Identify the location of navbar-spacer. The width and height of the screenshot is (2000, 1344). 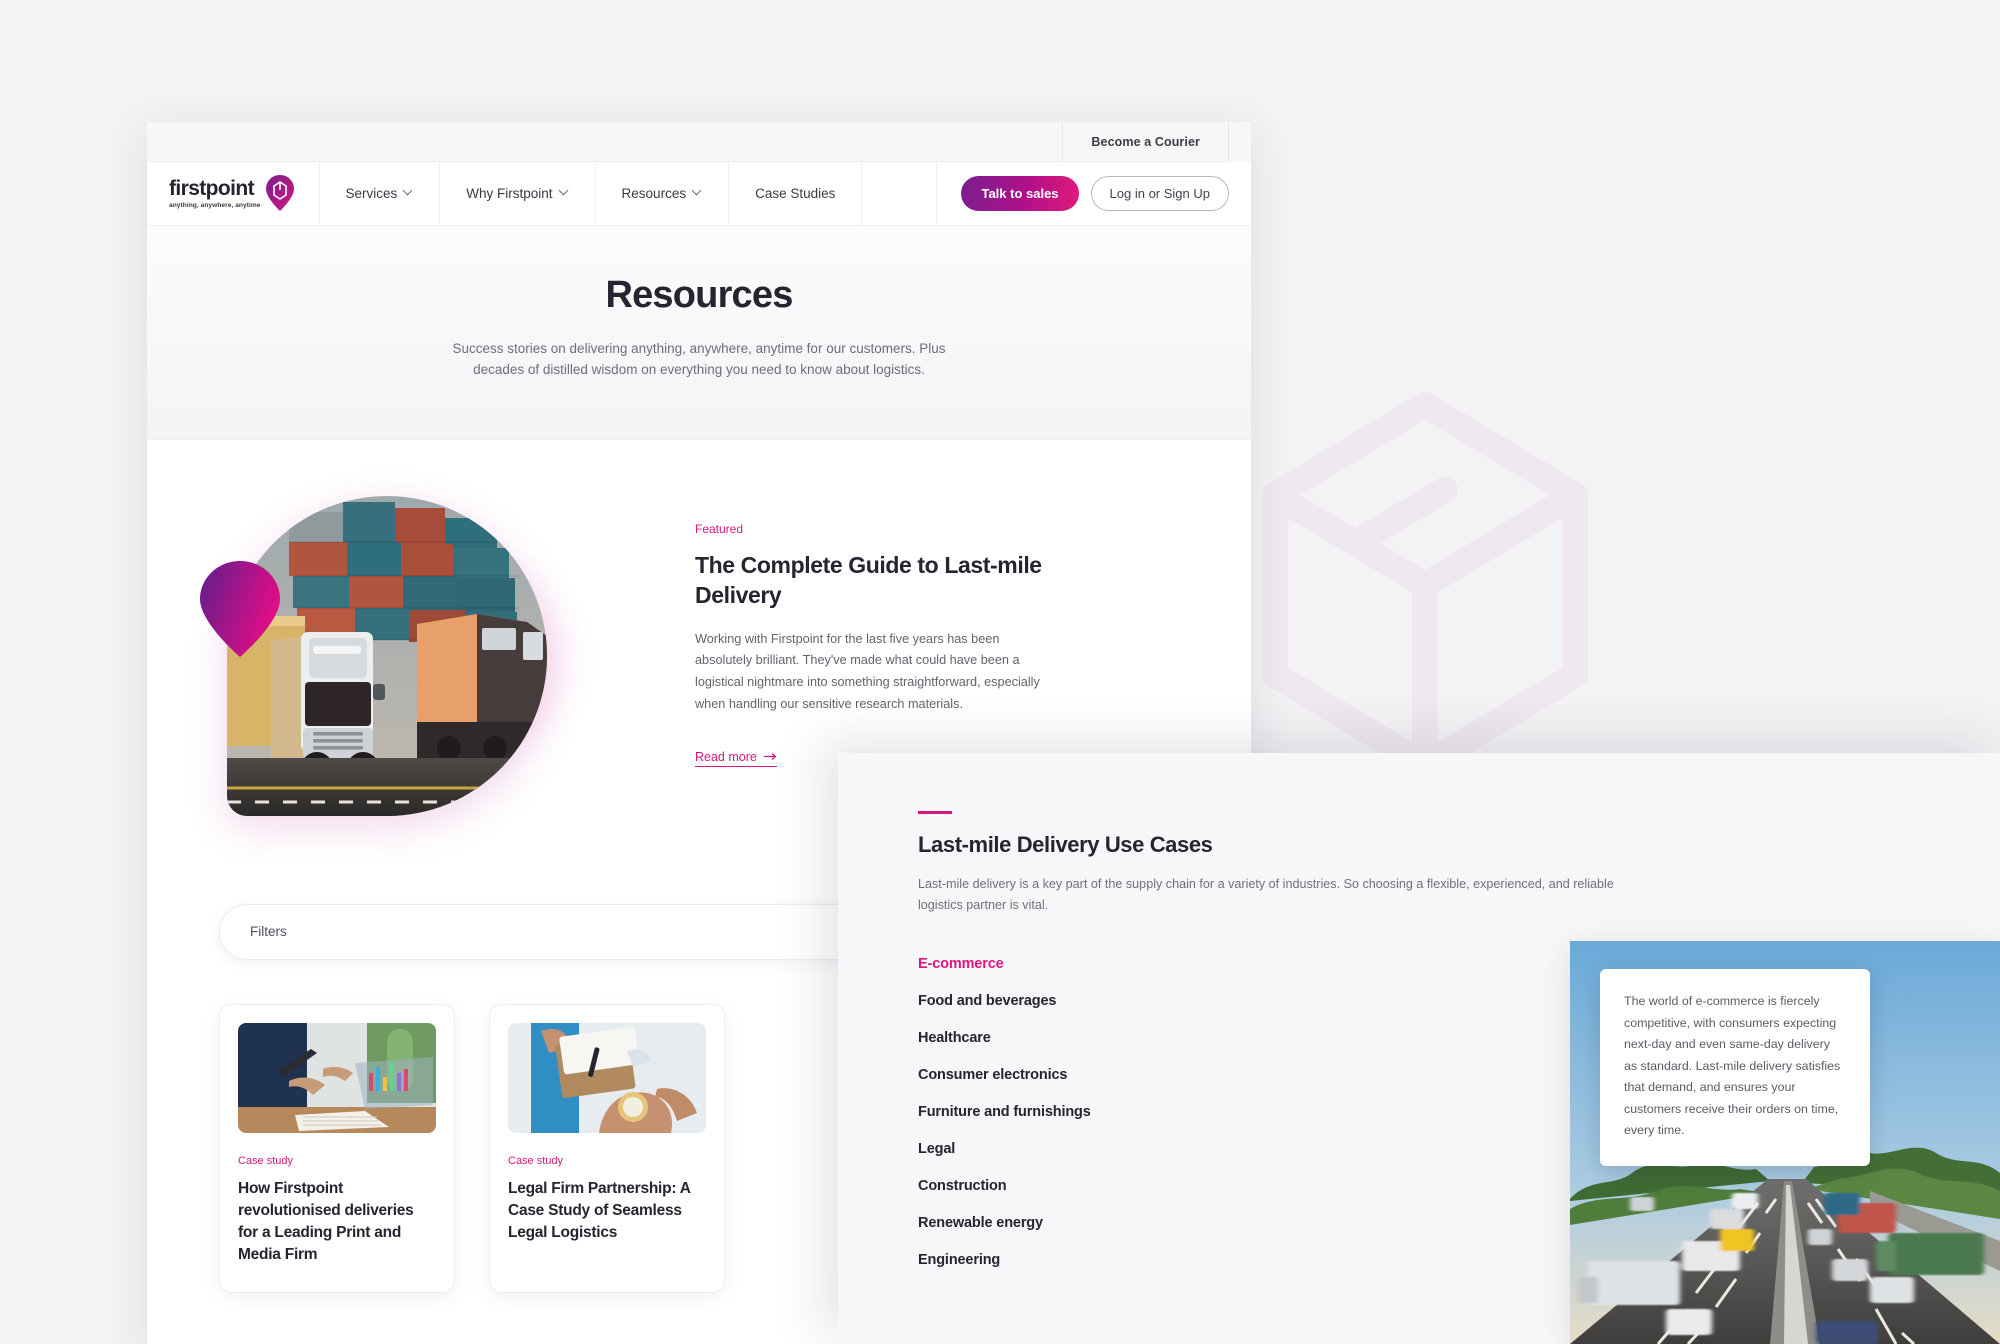
(900, 193).